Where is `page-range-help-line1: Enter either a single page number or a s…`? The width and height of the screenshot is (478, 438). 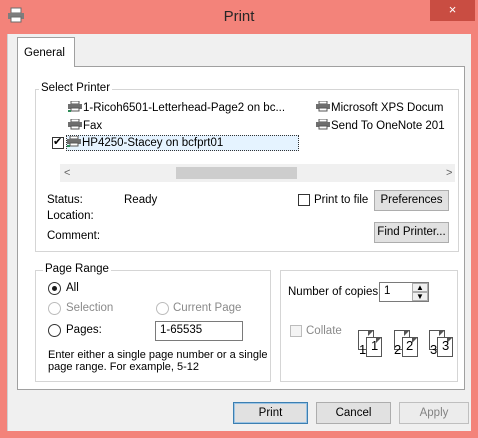
page-range-help-line1: Enter either a single page number or a s… is located at coordinates (158, 355).